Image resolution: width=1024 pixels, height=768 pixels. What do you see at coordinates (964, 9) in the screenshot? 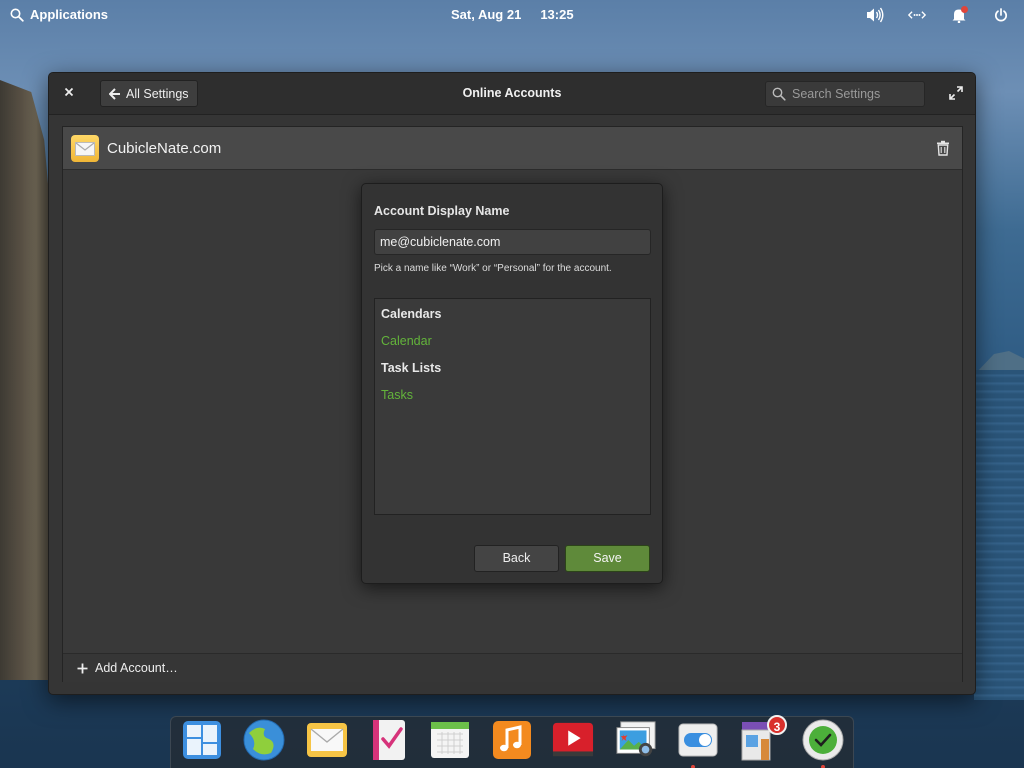
I see `notification-dot` at bounding box center [964, 9].